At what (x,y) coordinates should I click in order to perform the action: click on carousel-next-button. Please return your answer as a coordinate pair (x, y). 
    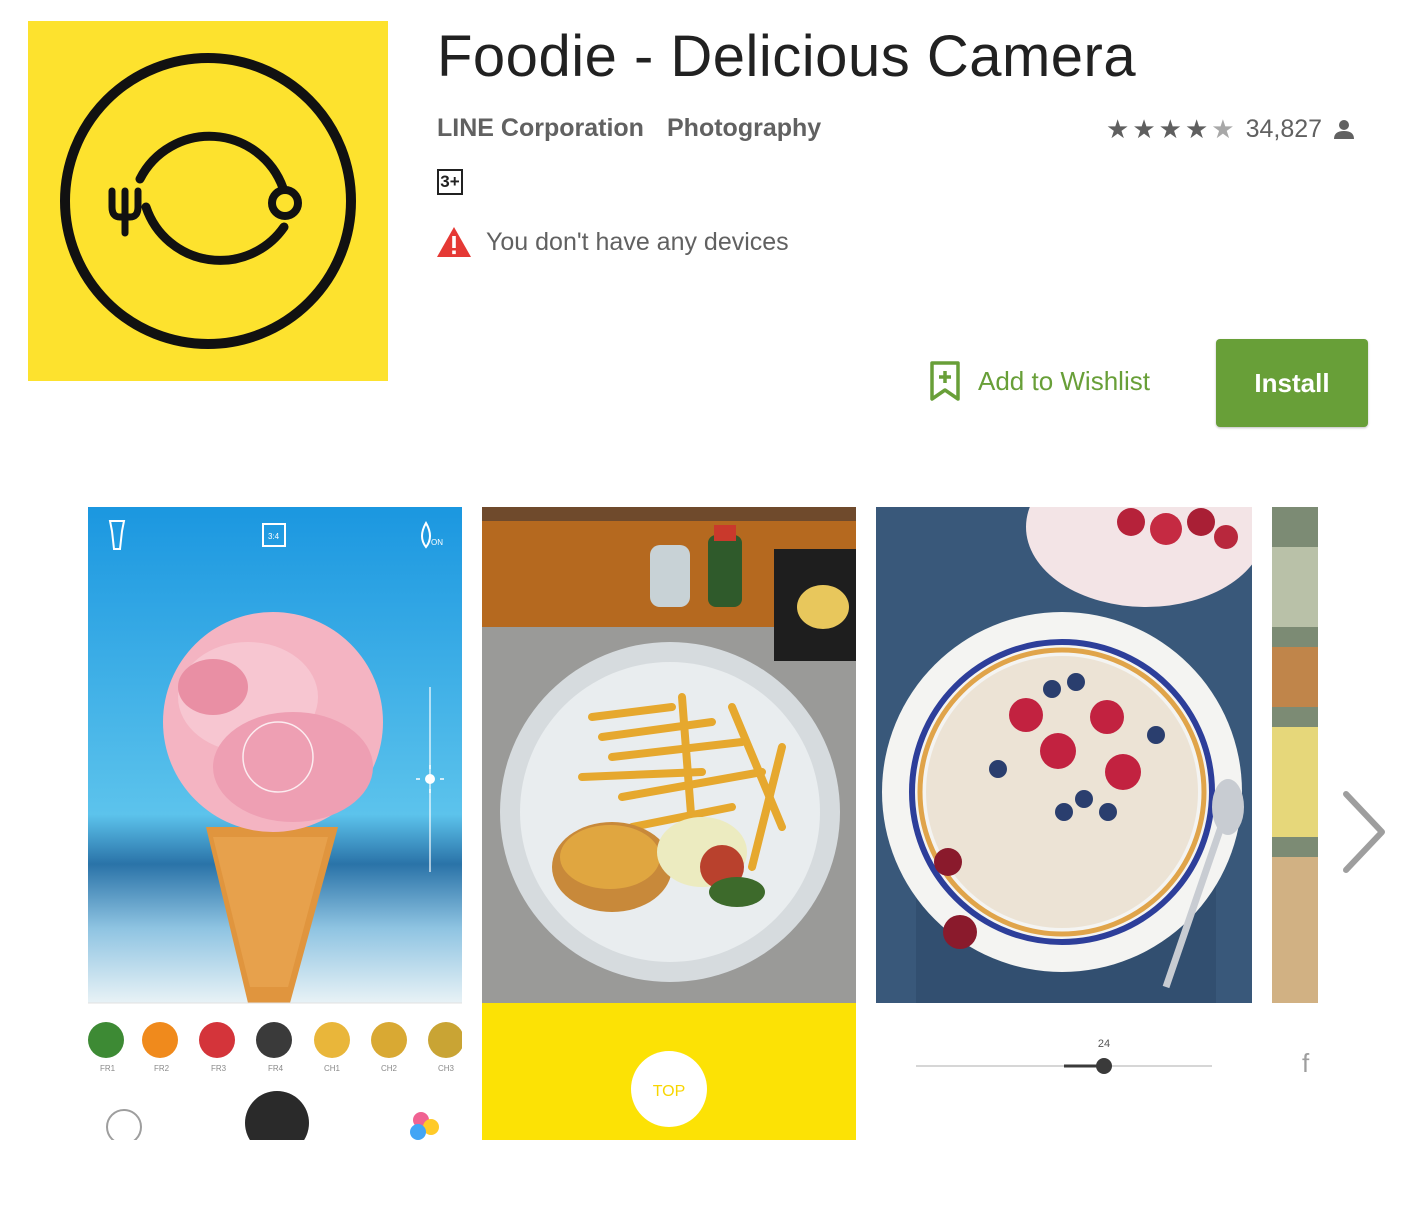
    Looking at the image, I should click on (1364, 832).